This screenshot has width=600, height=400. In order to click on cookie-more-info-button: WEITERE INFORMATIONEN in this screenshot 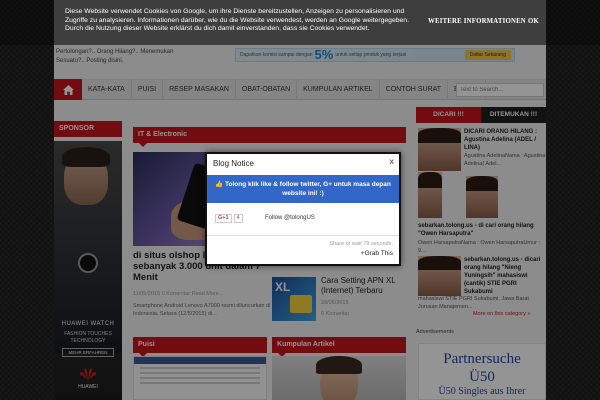, I will do `click(477, 21)`.